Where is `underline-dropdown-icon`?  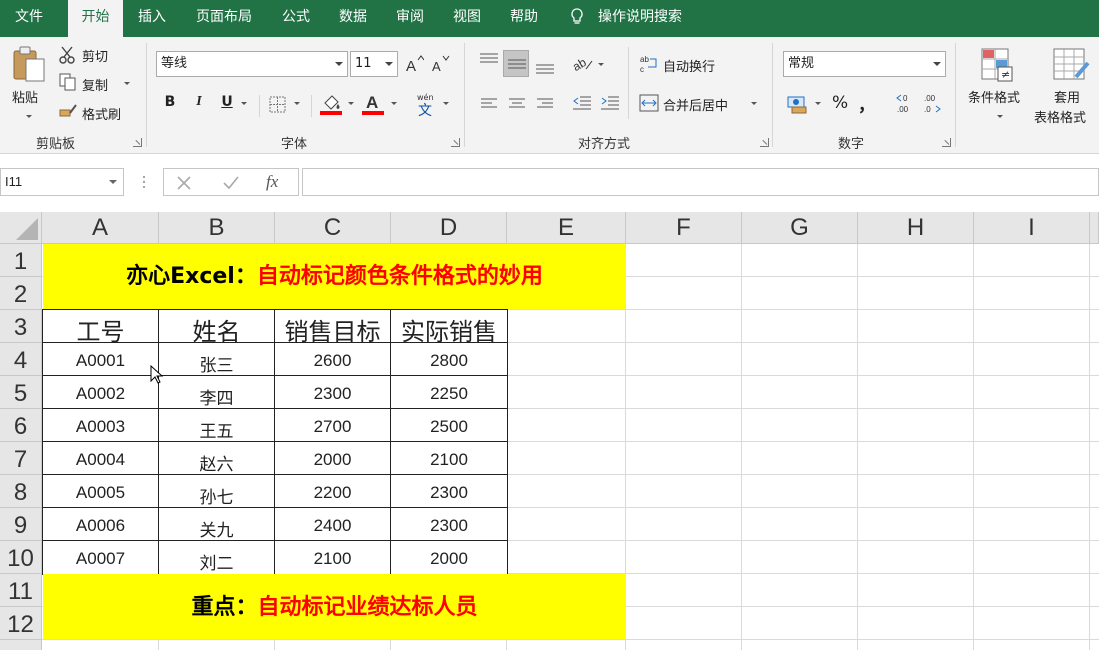 underline-dropdown-icon is located at coordinates (244, 103).